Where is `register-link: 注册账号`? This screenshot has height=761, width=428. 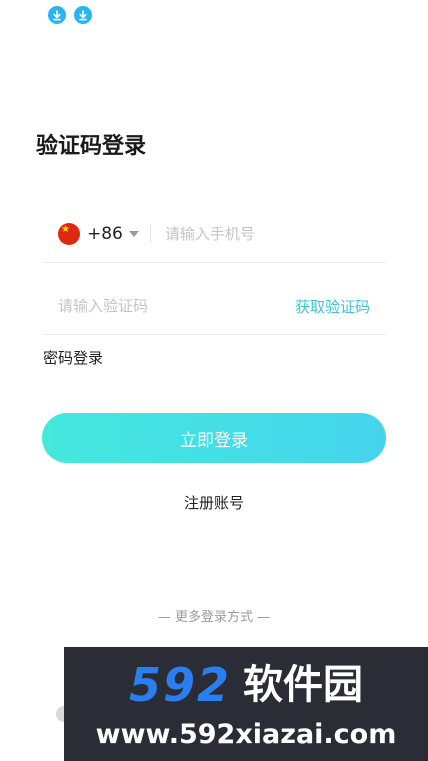
register-link: 注册账号 is located at coordinates (214, 503).